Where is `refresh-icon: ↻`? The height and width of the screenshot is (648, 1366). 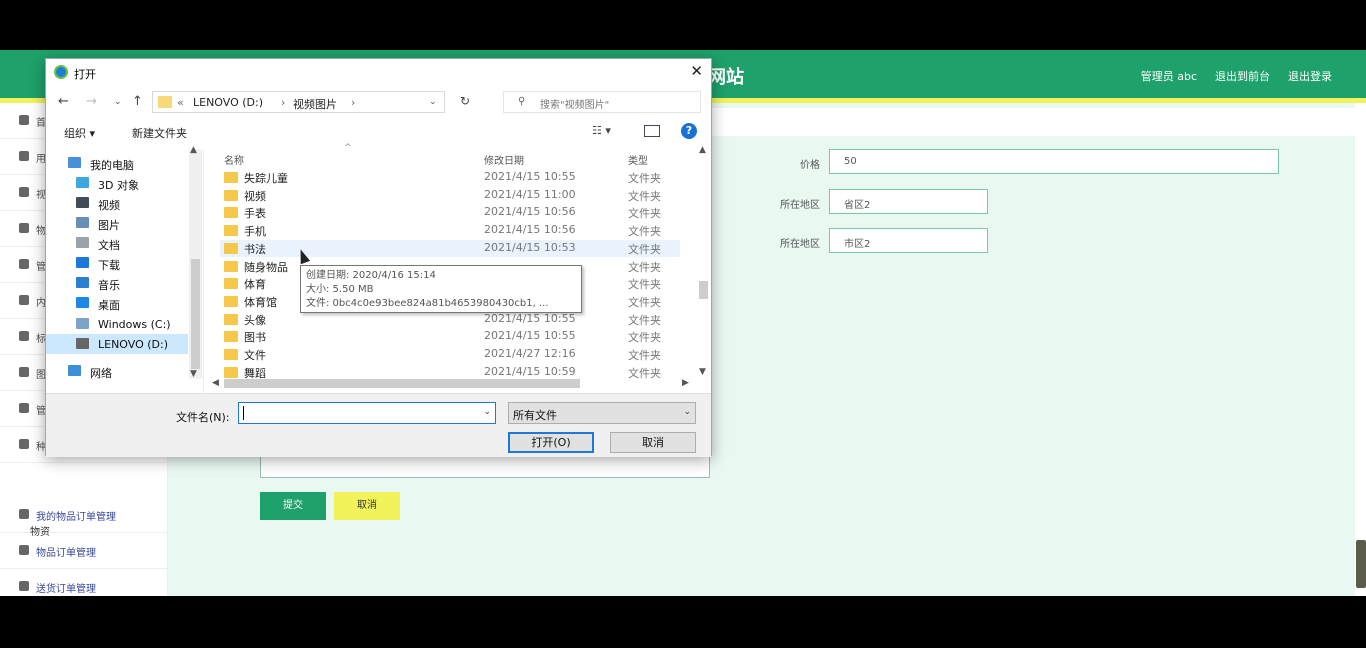
refresh-icon: ↻ is located at coordinates (465, 101).